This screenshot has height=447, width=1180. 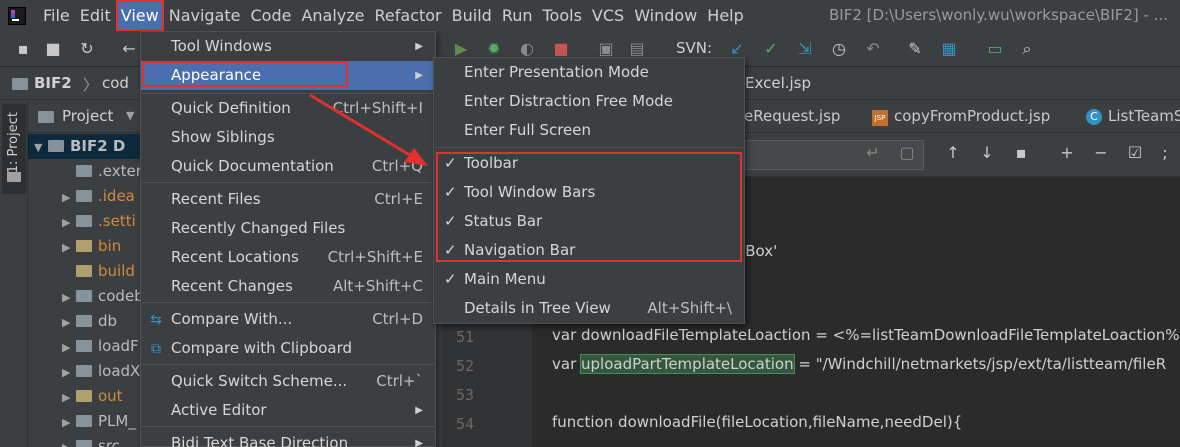 What do you see at coordinates (589, 308) in the screenshot?
I see `menu-item-details-in-tree-view: Details in Tree View Alt+Shift+\` at bounding box center [589, 308].